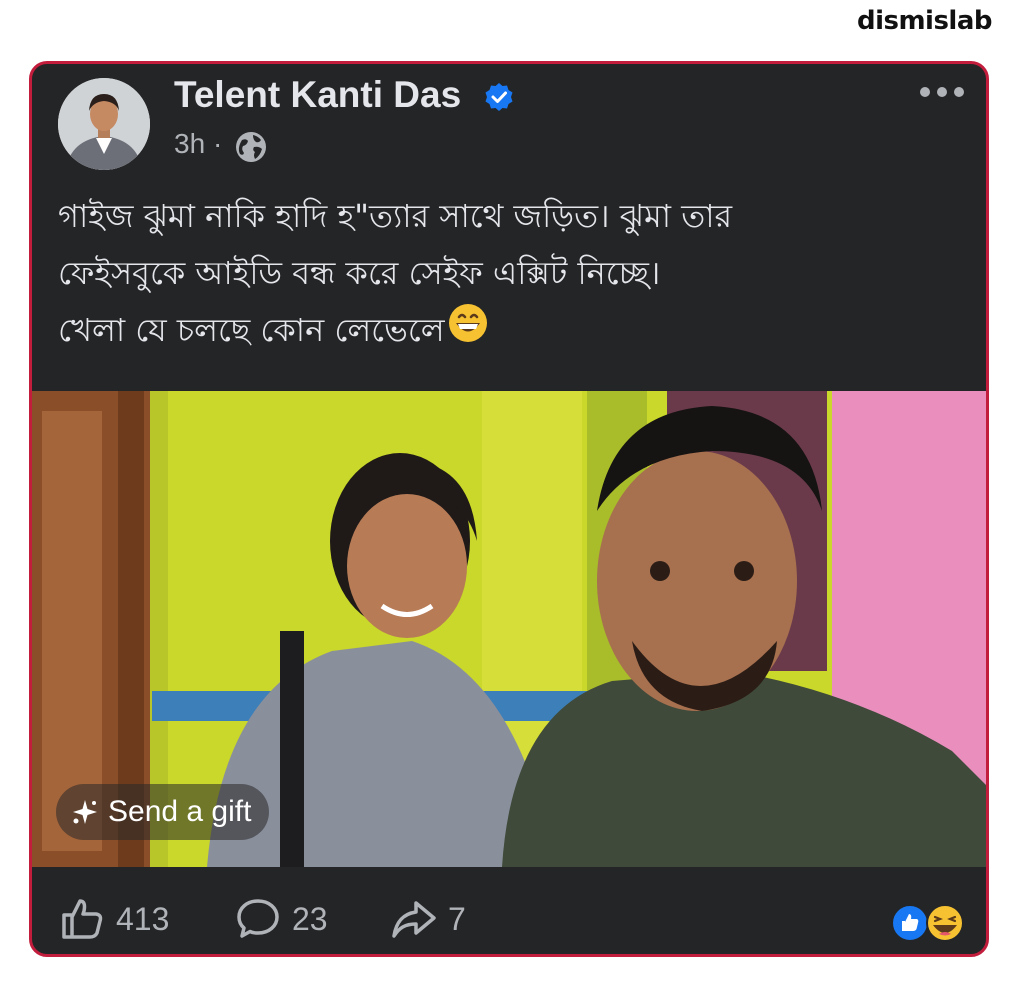 This screenshot has width=1024, height=993. What do you see at coordinates (457, 918) in the screenshot?
I see `share-count: 7` at bounding box center [457, 918].